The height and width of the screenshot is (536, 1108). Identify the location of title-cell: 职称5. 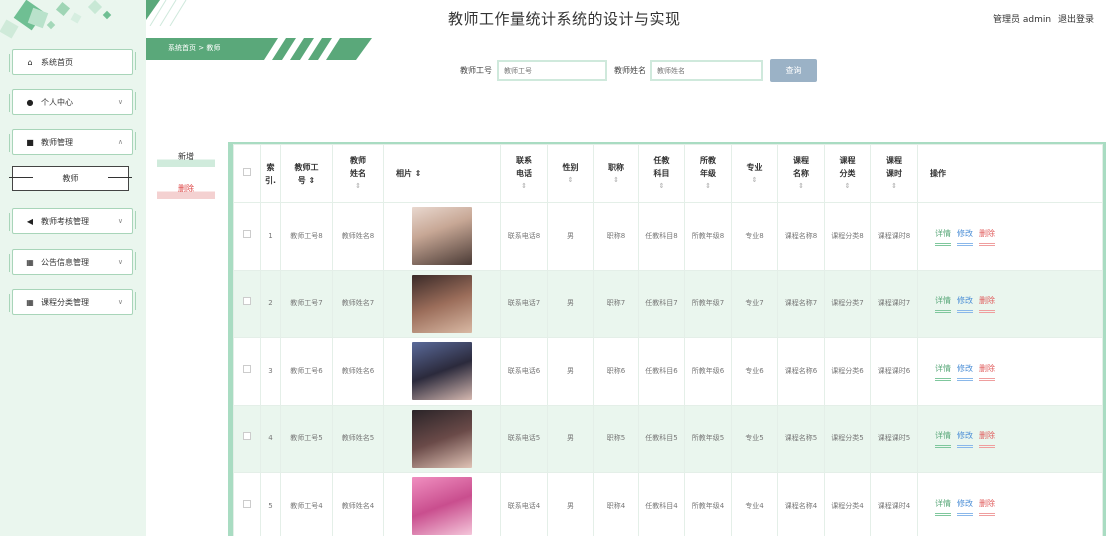
(616, 438).